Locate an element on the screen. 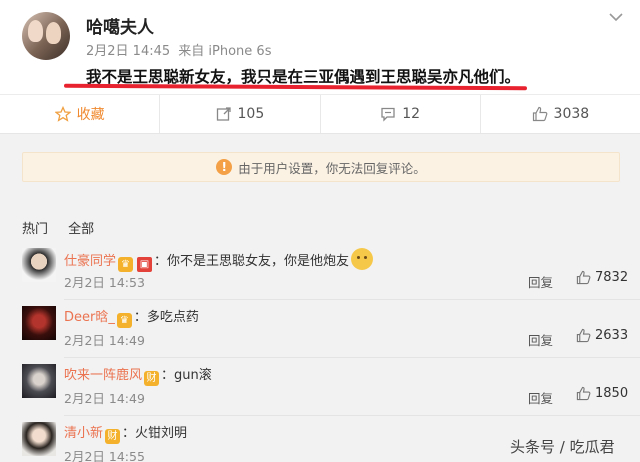 This screenshot has width=640, height=462. chevron-down-icon is located at coordinates (616, 17).